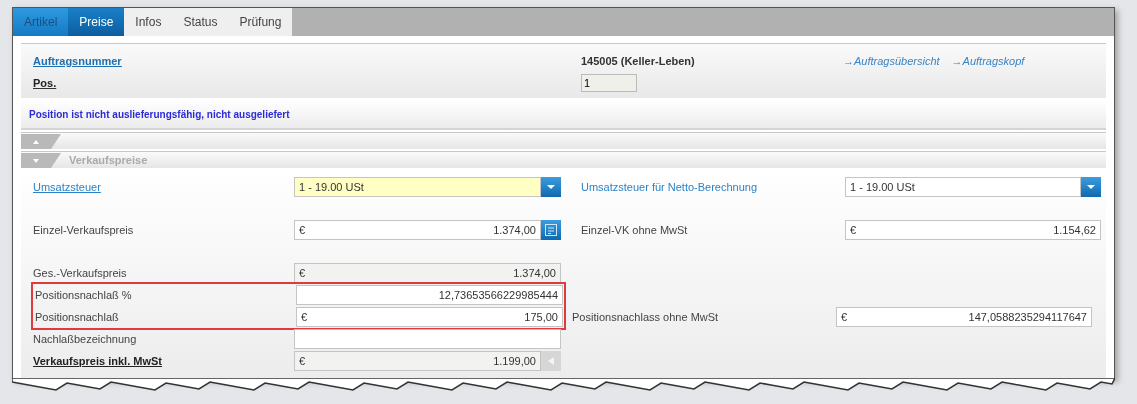  I want to click on arrow-icon, so click(551, 361).